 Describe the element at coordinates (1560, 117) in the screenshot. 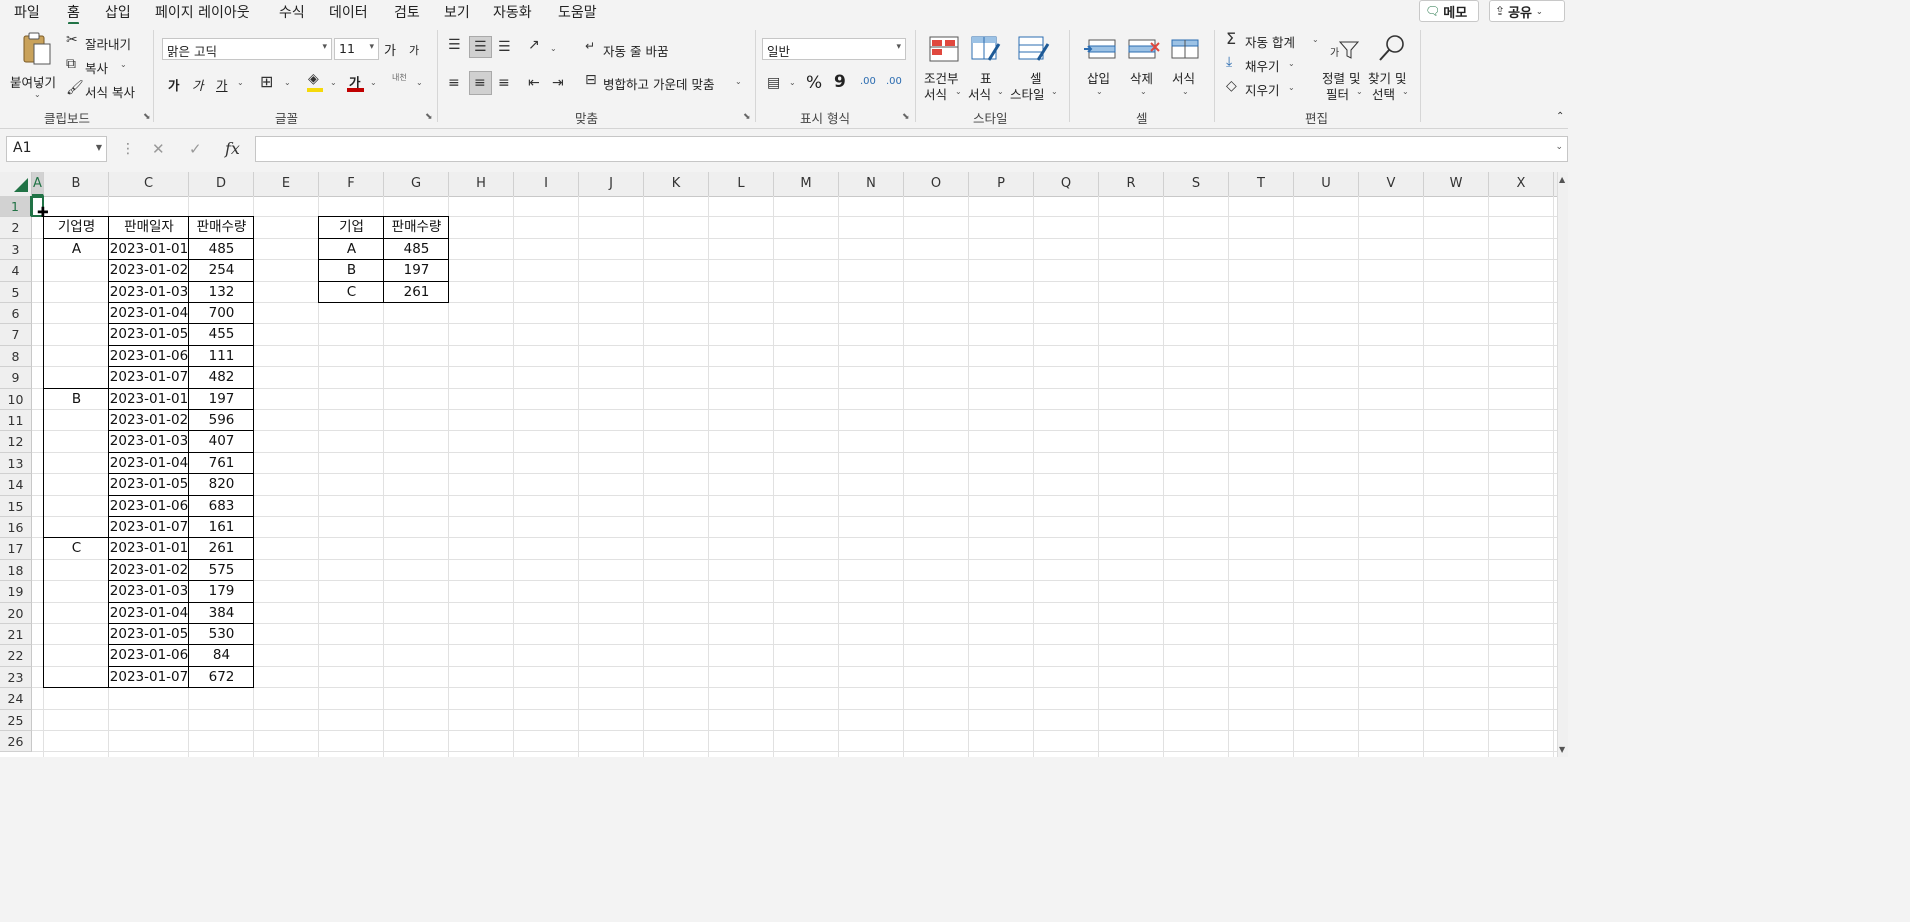

I see `collapse-ribbon-icon: ⌃` at that location.